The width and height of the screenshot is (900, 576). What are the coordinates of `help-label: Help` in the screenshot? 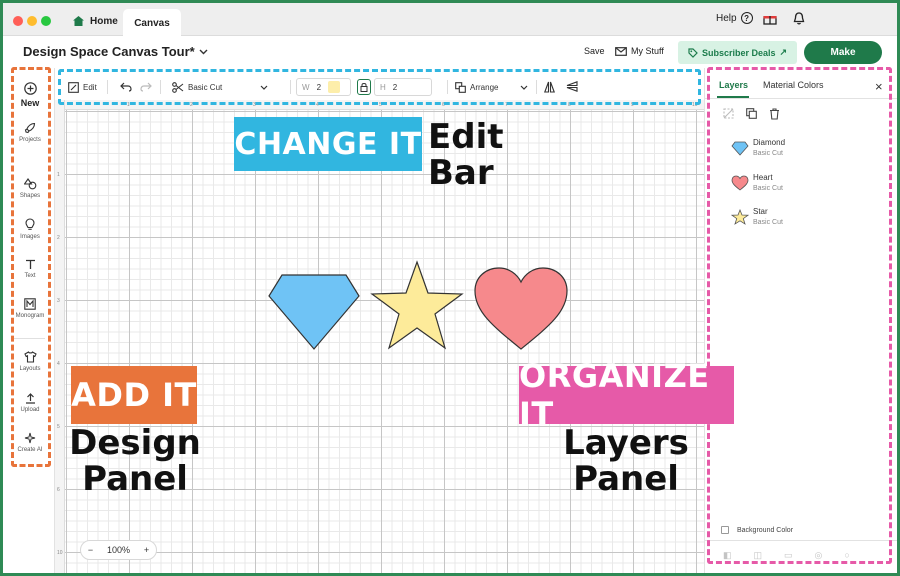 It's located at (726, 18).